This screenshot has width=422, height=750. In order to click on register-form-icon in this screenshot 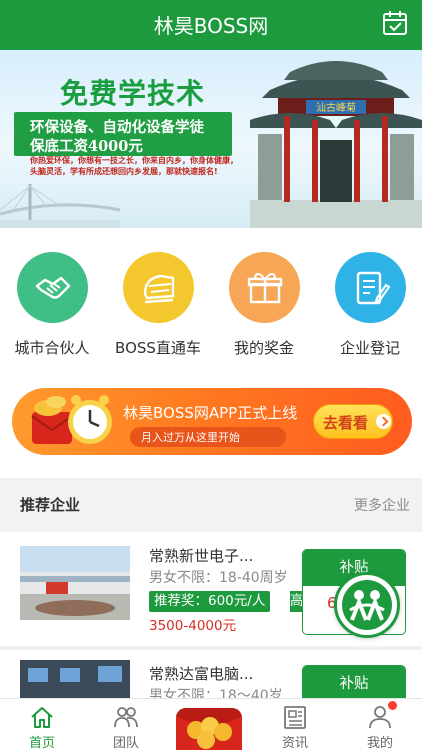, I will do `click(373, 288)`.